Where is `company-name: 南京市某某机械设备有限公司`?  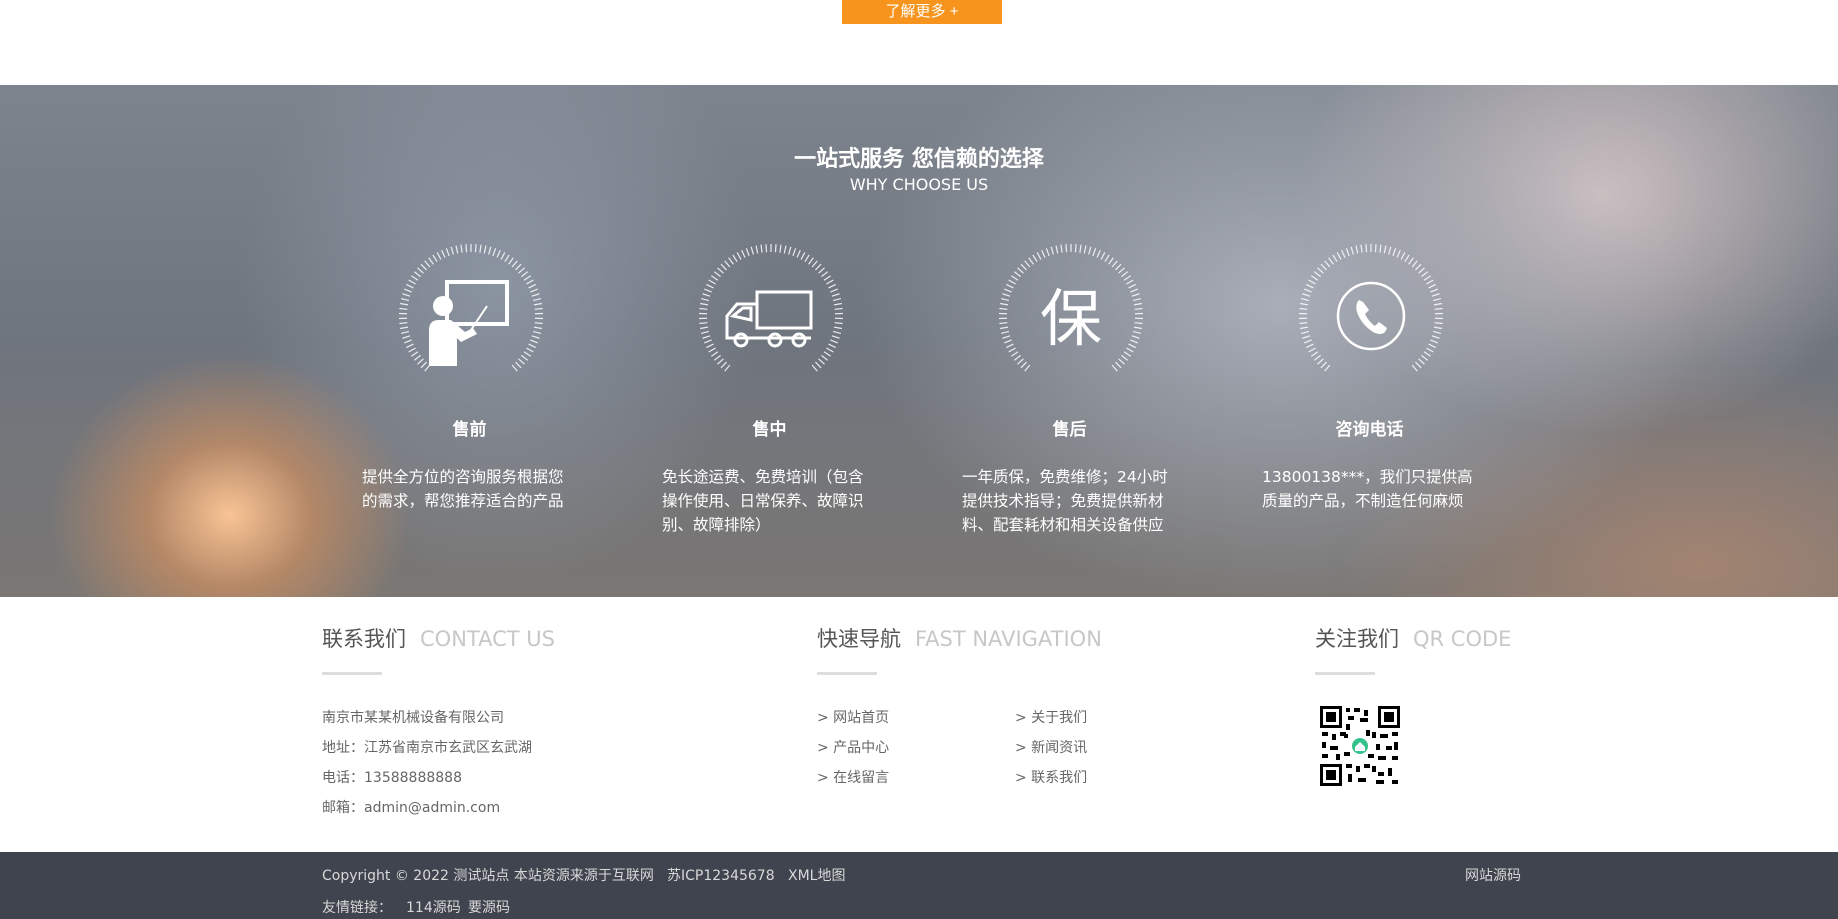
company-name: 南京市某某机械设备有限公司 is located at coordinates (413, 718).